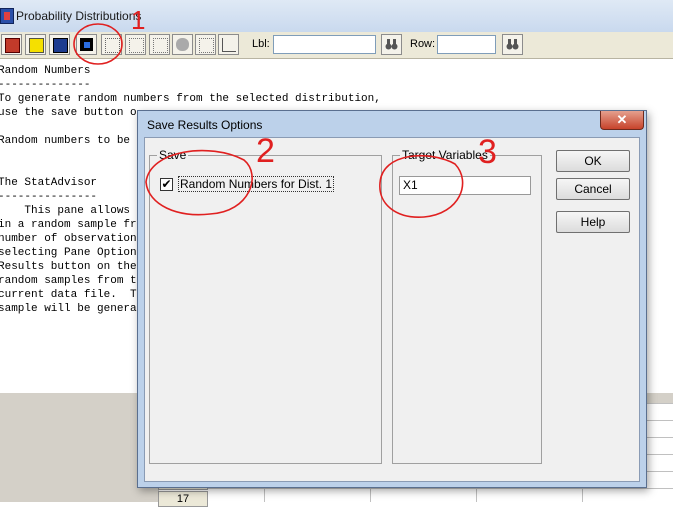  Describe the element at coordinates (593, 222) in the screenshot. I see `help-button: Help` at that location.